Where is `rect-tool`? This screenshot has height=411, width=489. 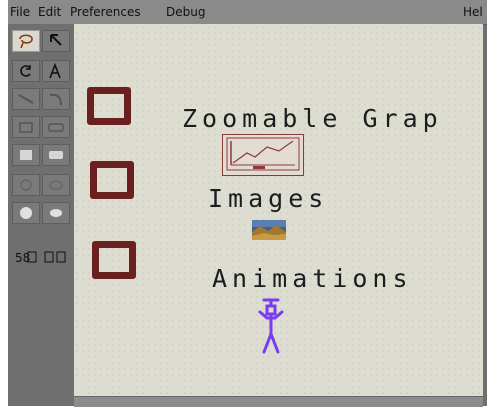 rect-tool is located at coordinates (26, 127).